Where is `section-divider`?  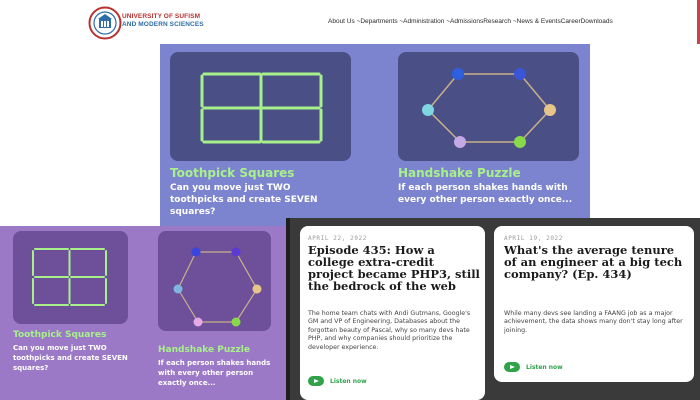
section-divider is located at coordinates (288, 309).